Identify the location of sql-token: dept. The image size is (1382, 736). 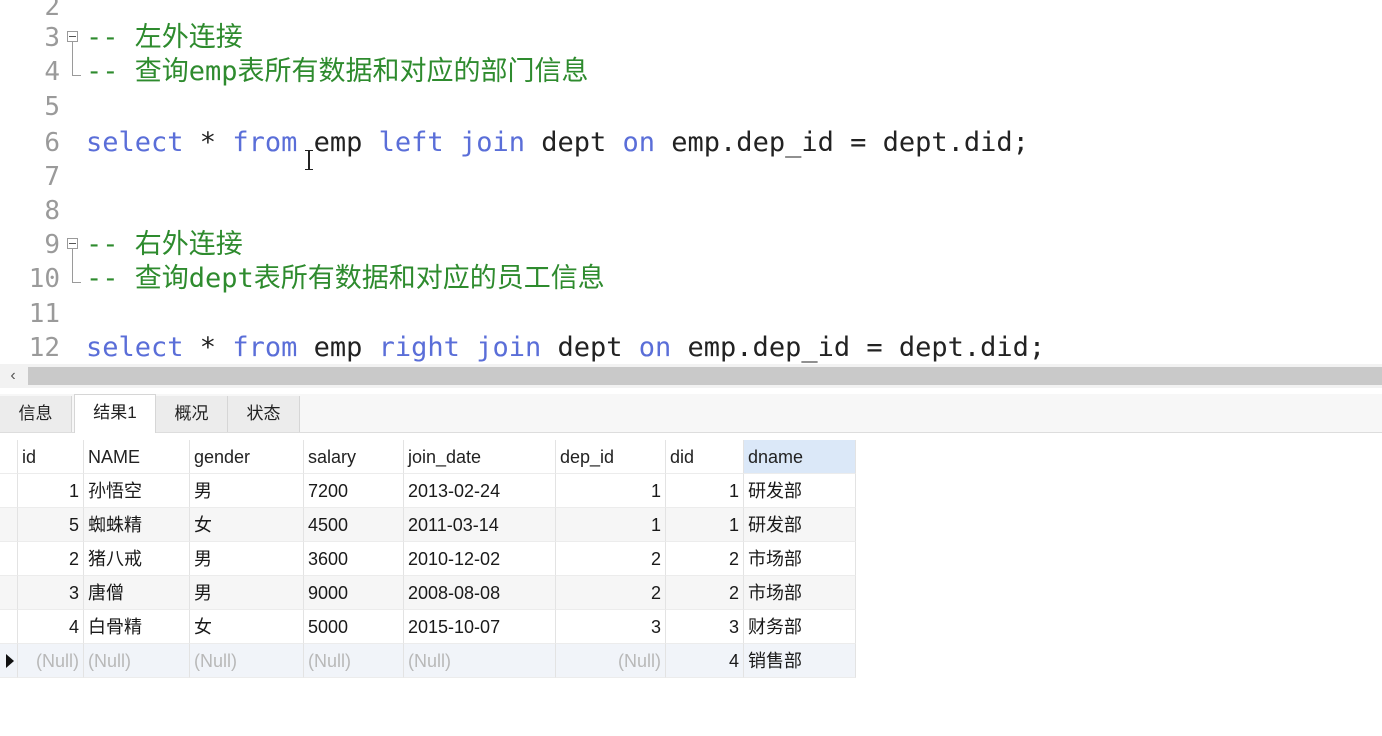
(590, 347).